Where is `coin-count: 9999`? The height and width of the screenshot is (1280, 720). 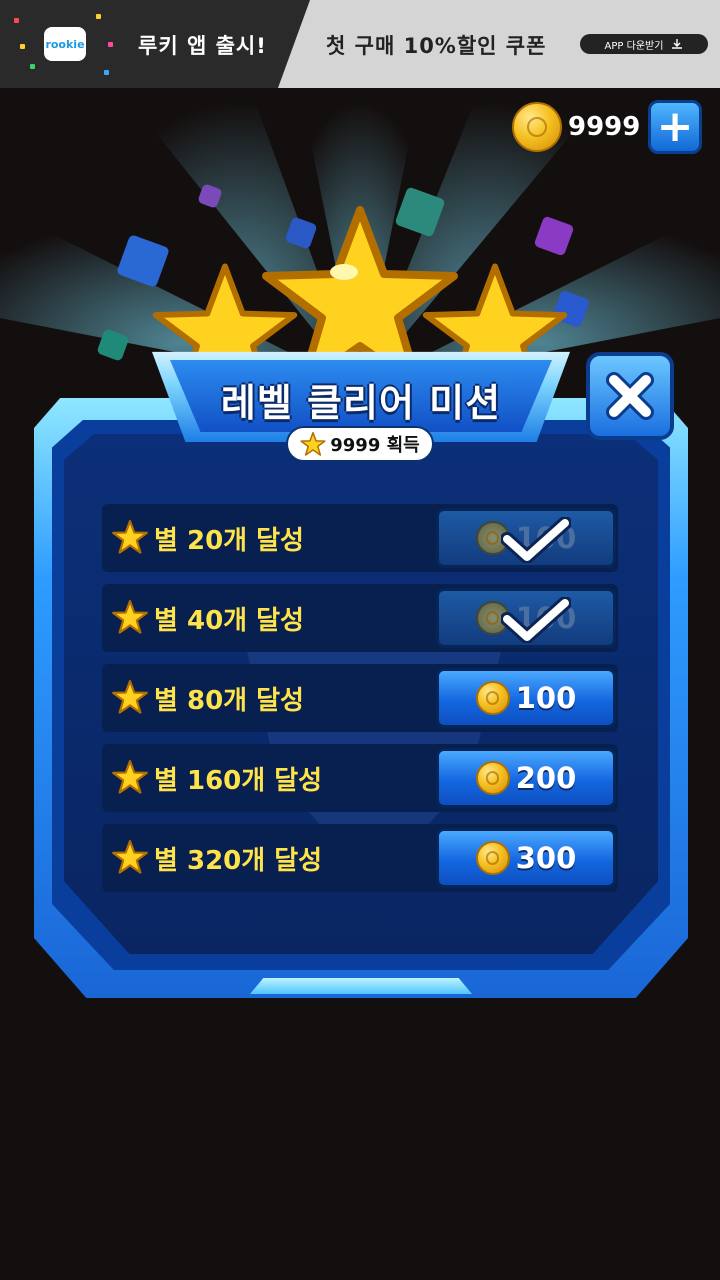 coin-count: 9999 is located at coordinates (604, 127).